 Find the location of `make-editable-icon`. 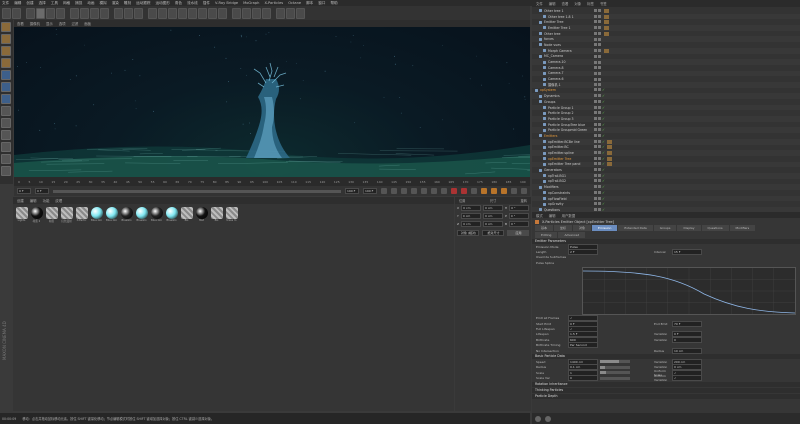

make-editable-icon is located at coordinates (6, 27).